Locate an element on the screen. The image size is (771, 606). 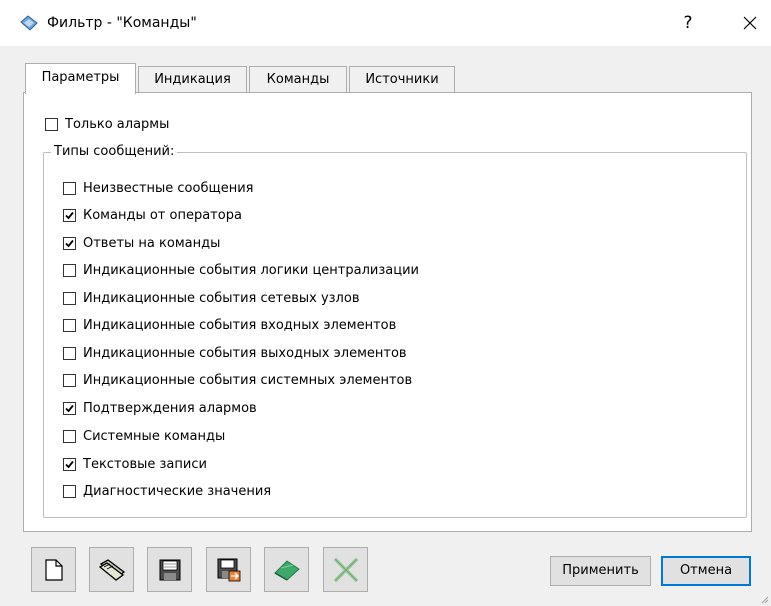
delete-x-icon is located at coordinates (345, 569).